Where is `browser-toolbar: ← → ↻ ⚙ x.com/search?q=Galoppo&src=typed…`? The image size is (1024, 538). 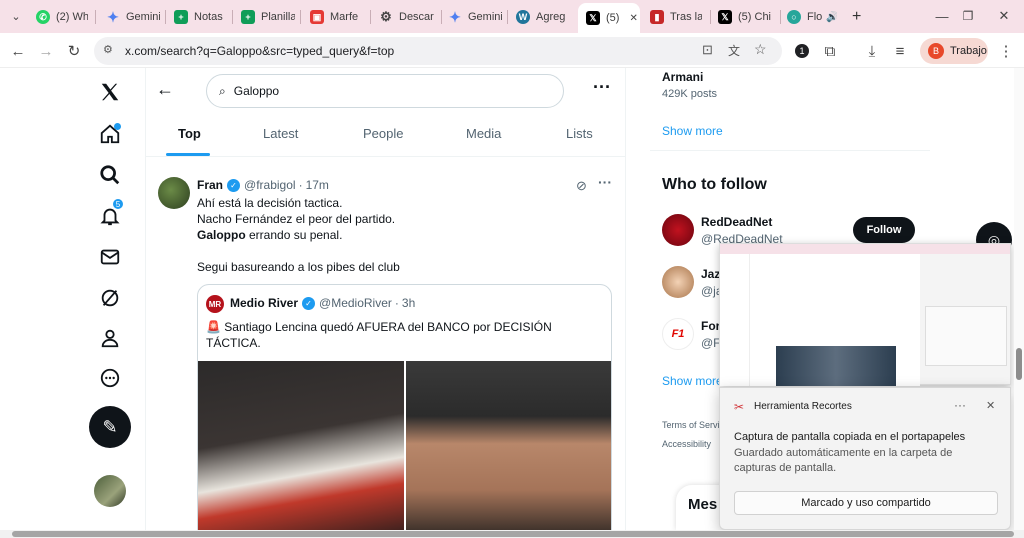
browser-toolbar: ← → ↻ ⚙ x.com/search?q=Galoppo&src=typed… is located at coordinates (512, 50).